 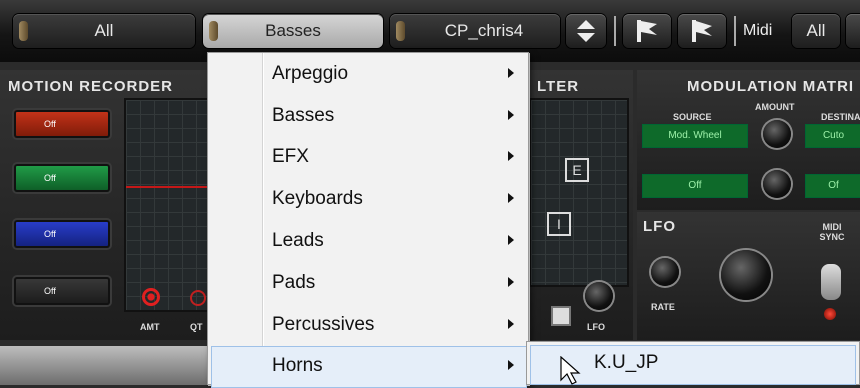 I want to click on category-selector-label: Basses, so click(x=293, y=30).